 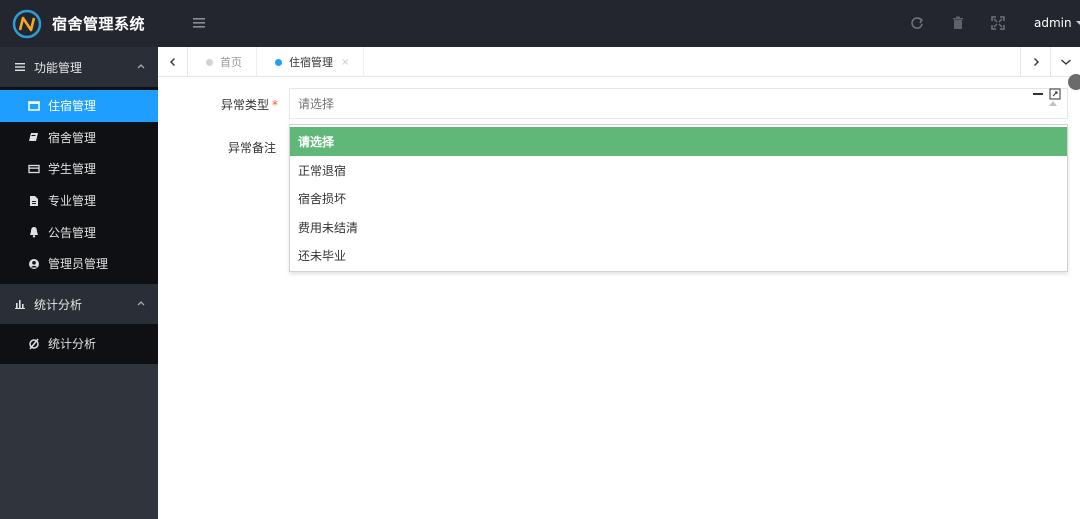 What do you see at coordinates (678, 170) in the screenshot?
I see `select-option: 正常退宿` at bounding box center [678, 170].